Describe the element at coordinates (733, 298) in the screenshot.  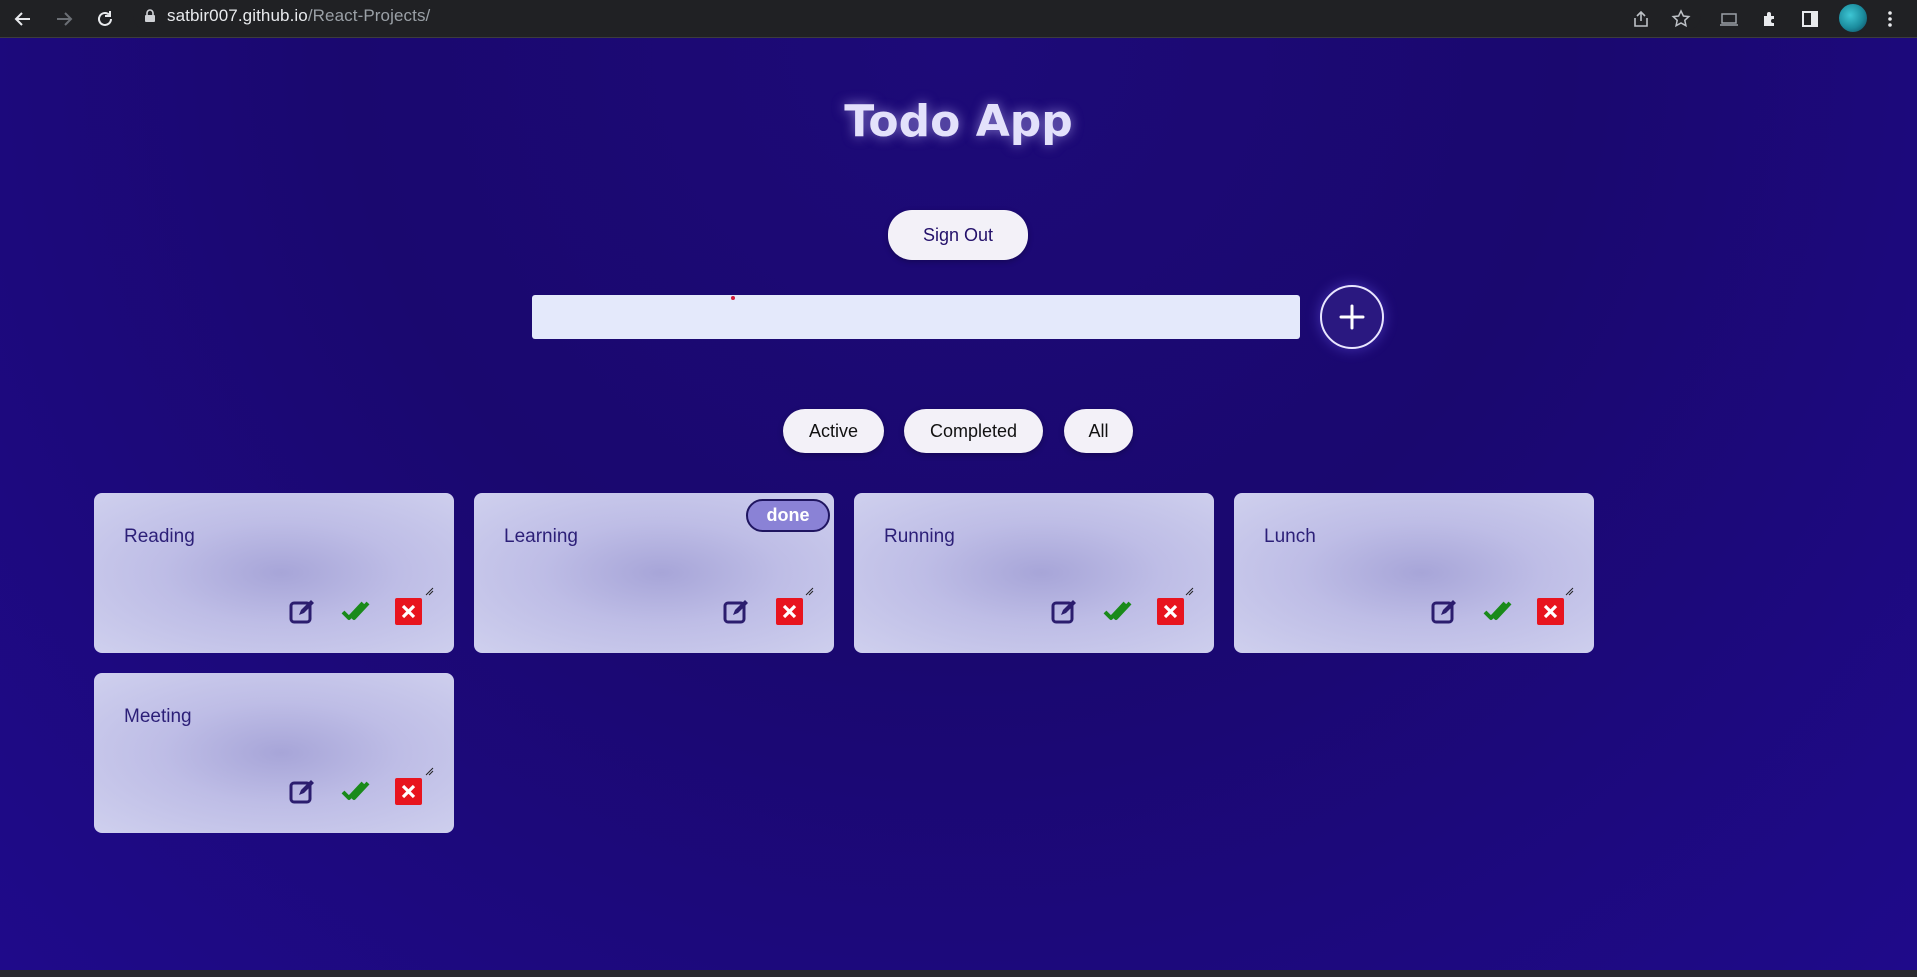
I see `cursor-marker` at that location.